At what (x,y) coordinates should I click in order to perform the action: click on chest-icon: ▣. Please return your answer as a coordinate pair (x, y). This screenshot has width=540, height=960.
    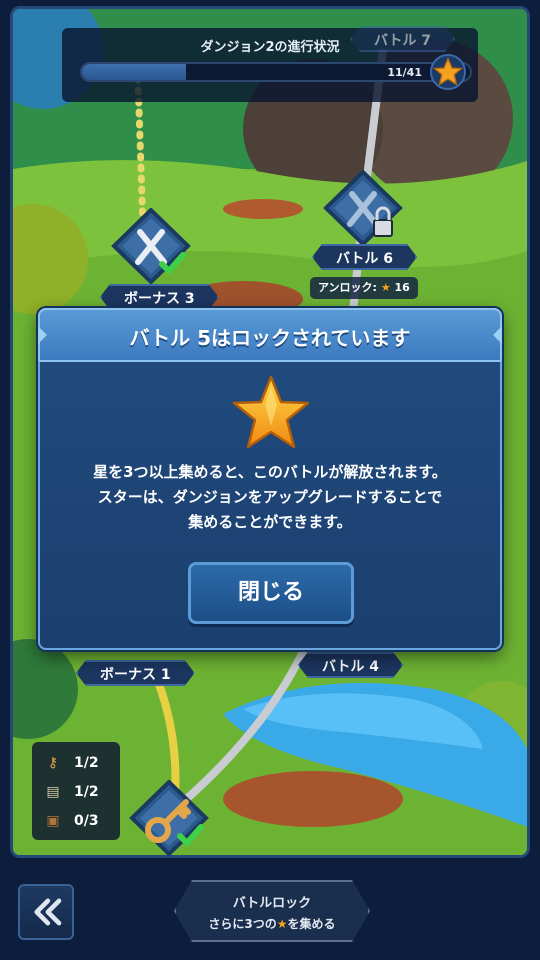
    Looking at the image, I should click on (53, 820).